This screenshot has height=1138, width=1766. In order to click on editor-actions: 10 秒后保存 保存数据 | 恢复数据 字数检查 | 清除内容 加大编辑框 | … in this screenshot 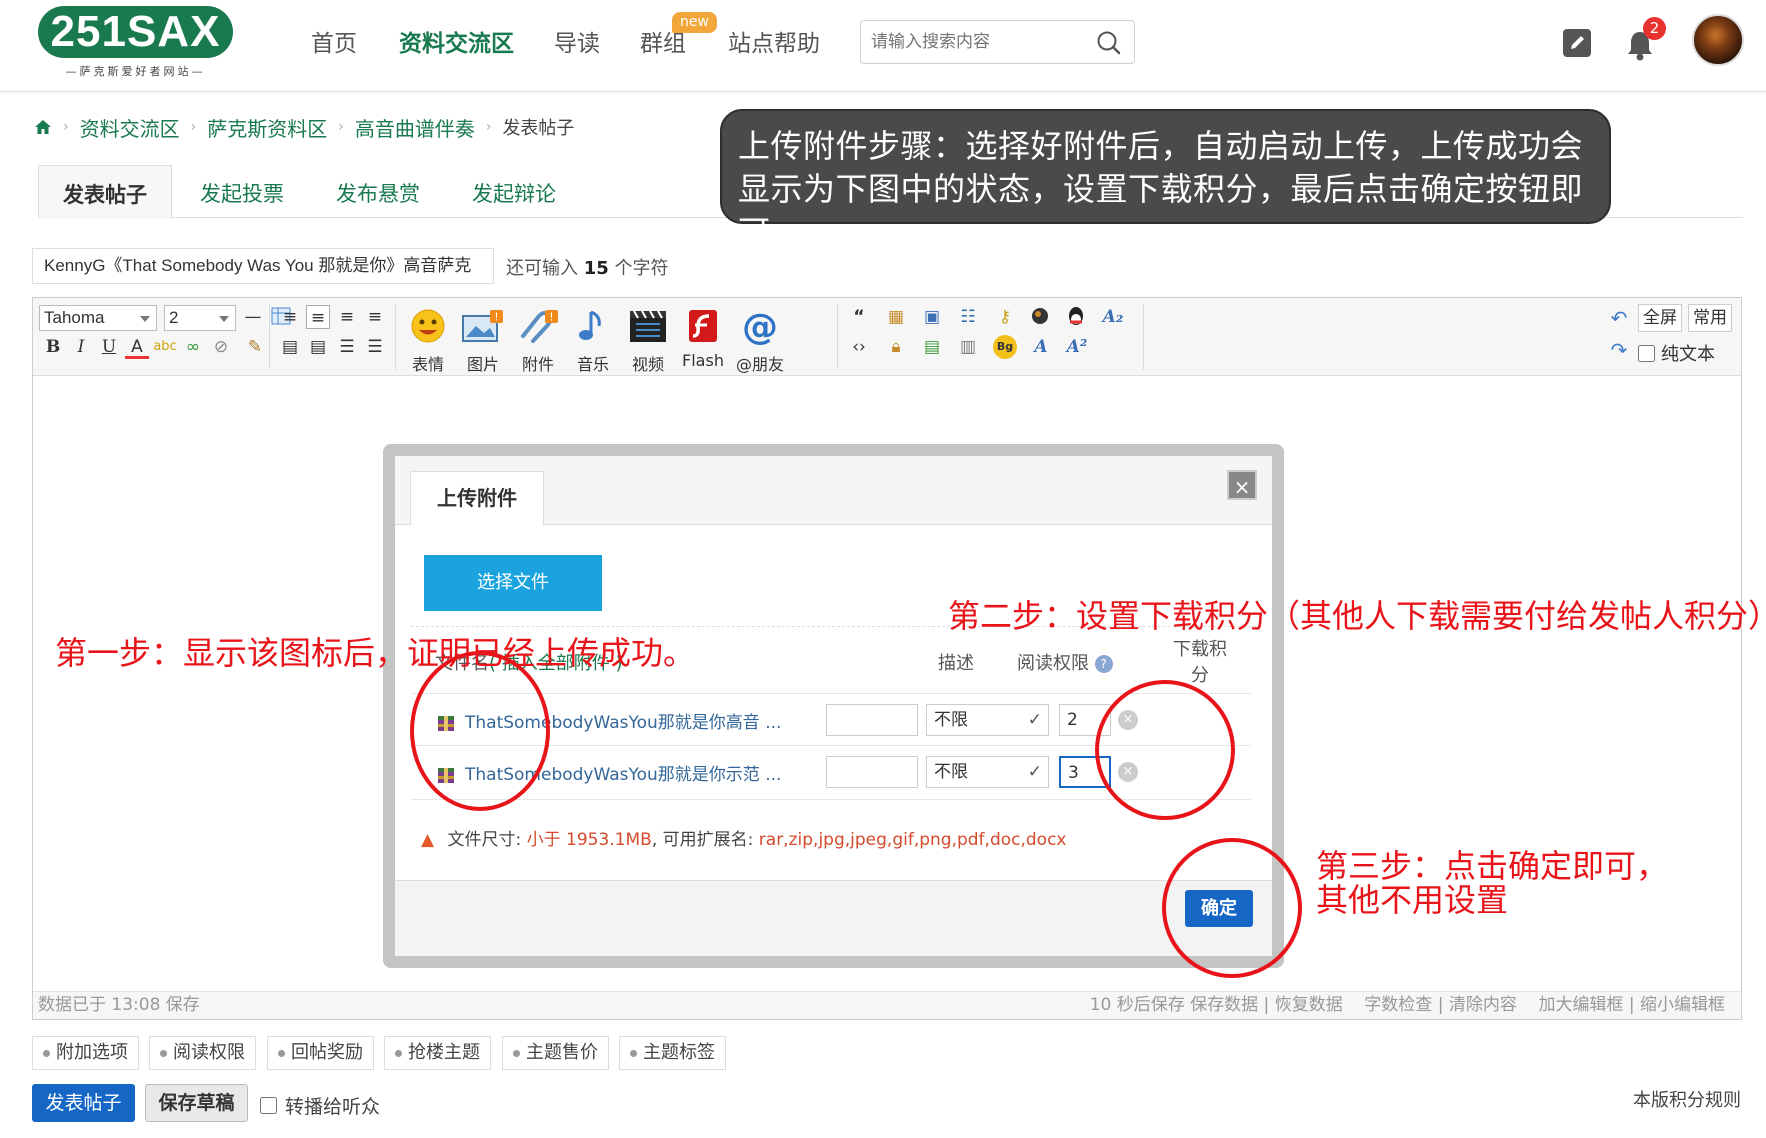, I will do `click(1407, 1005)`.